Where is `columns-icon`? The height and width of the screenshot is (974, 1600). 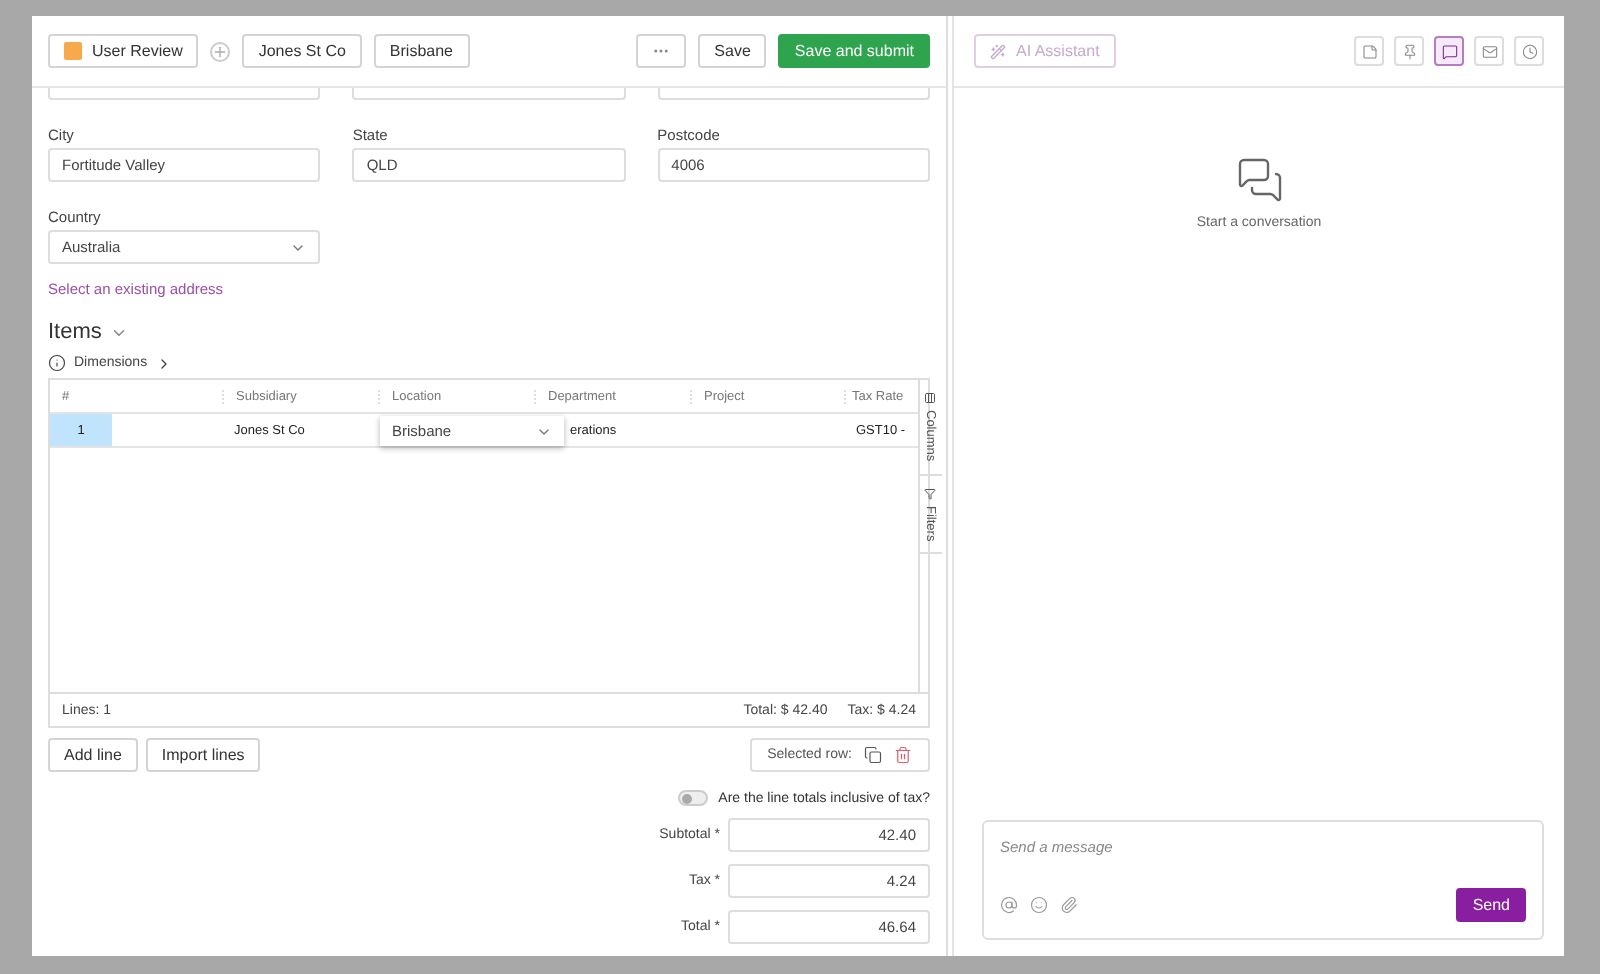 columns-icon is located at coordinates (930, 398).